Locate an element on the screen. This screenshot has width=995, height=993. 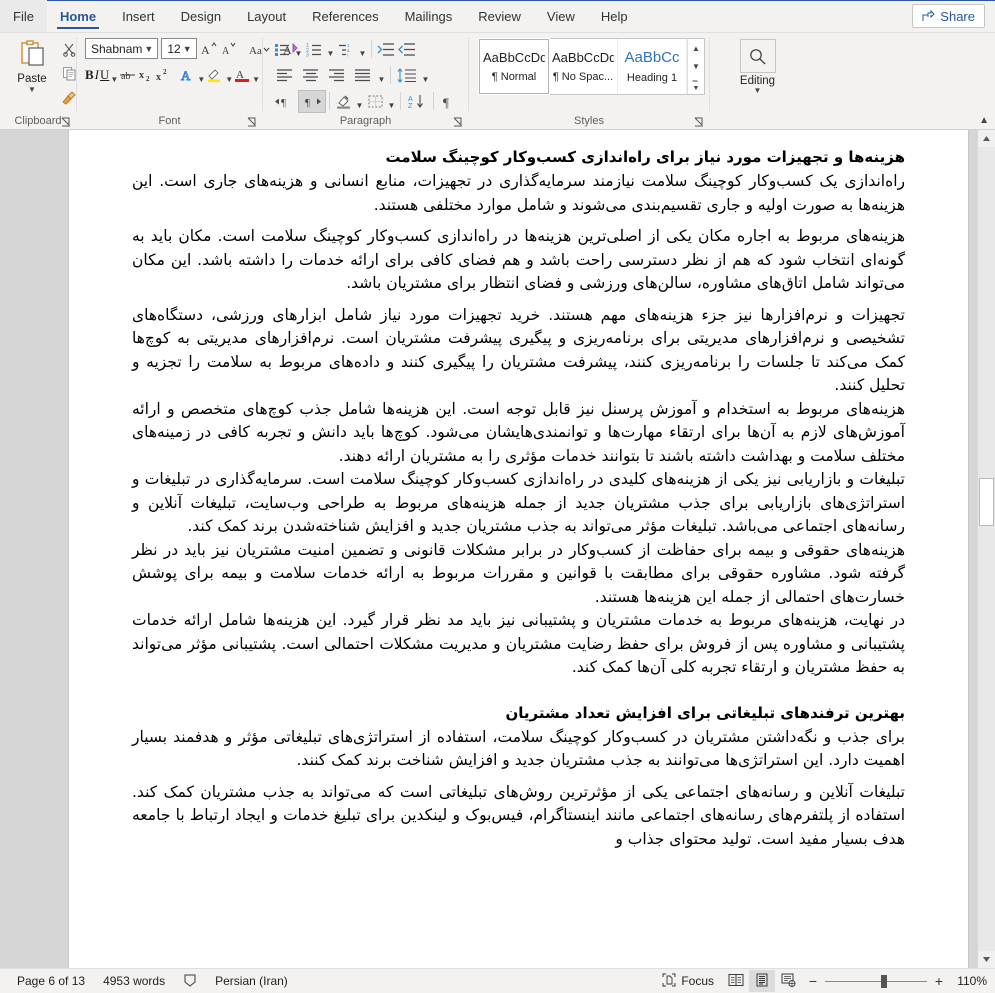
subscript-button: x2 is located at coordinates (146, 75).